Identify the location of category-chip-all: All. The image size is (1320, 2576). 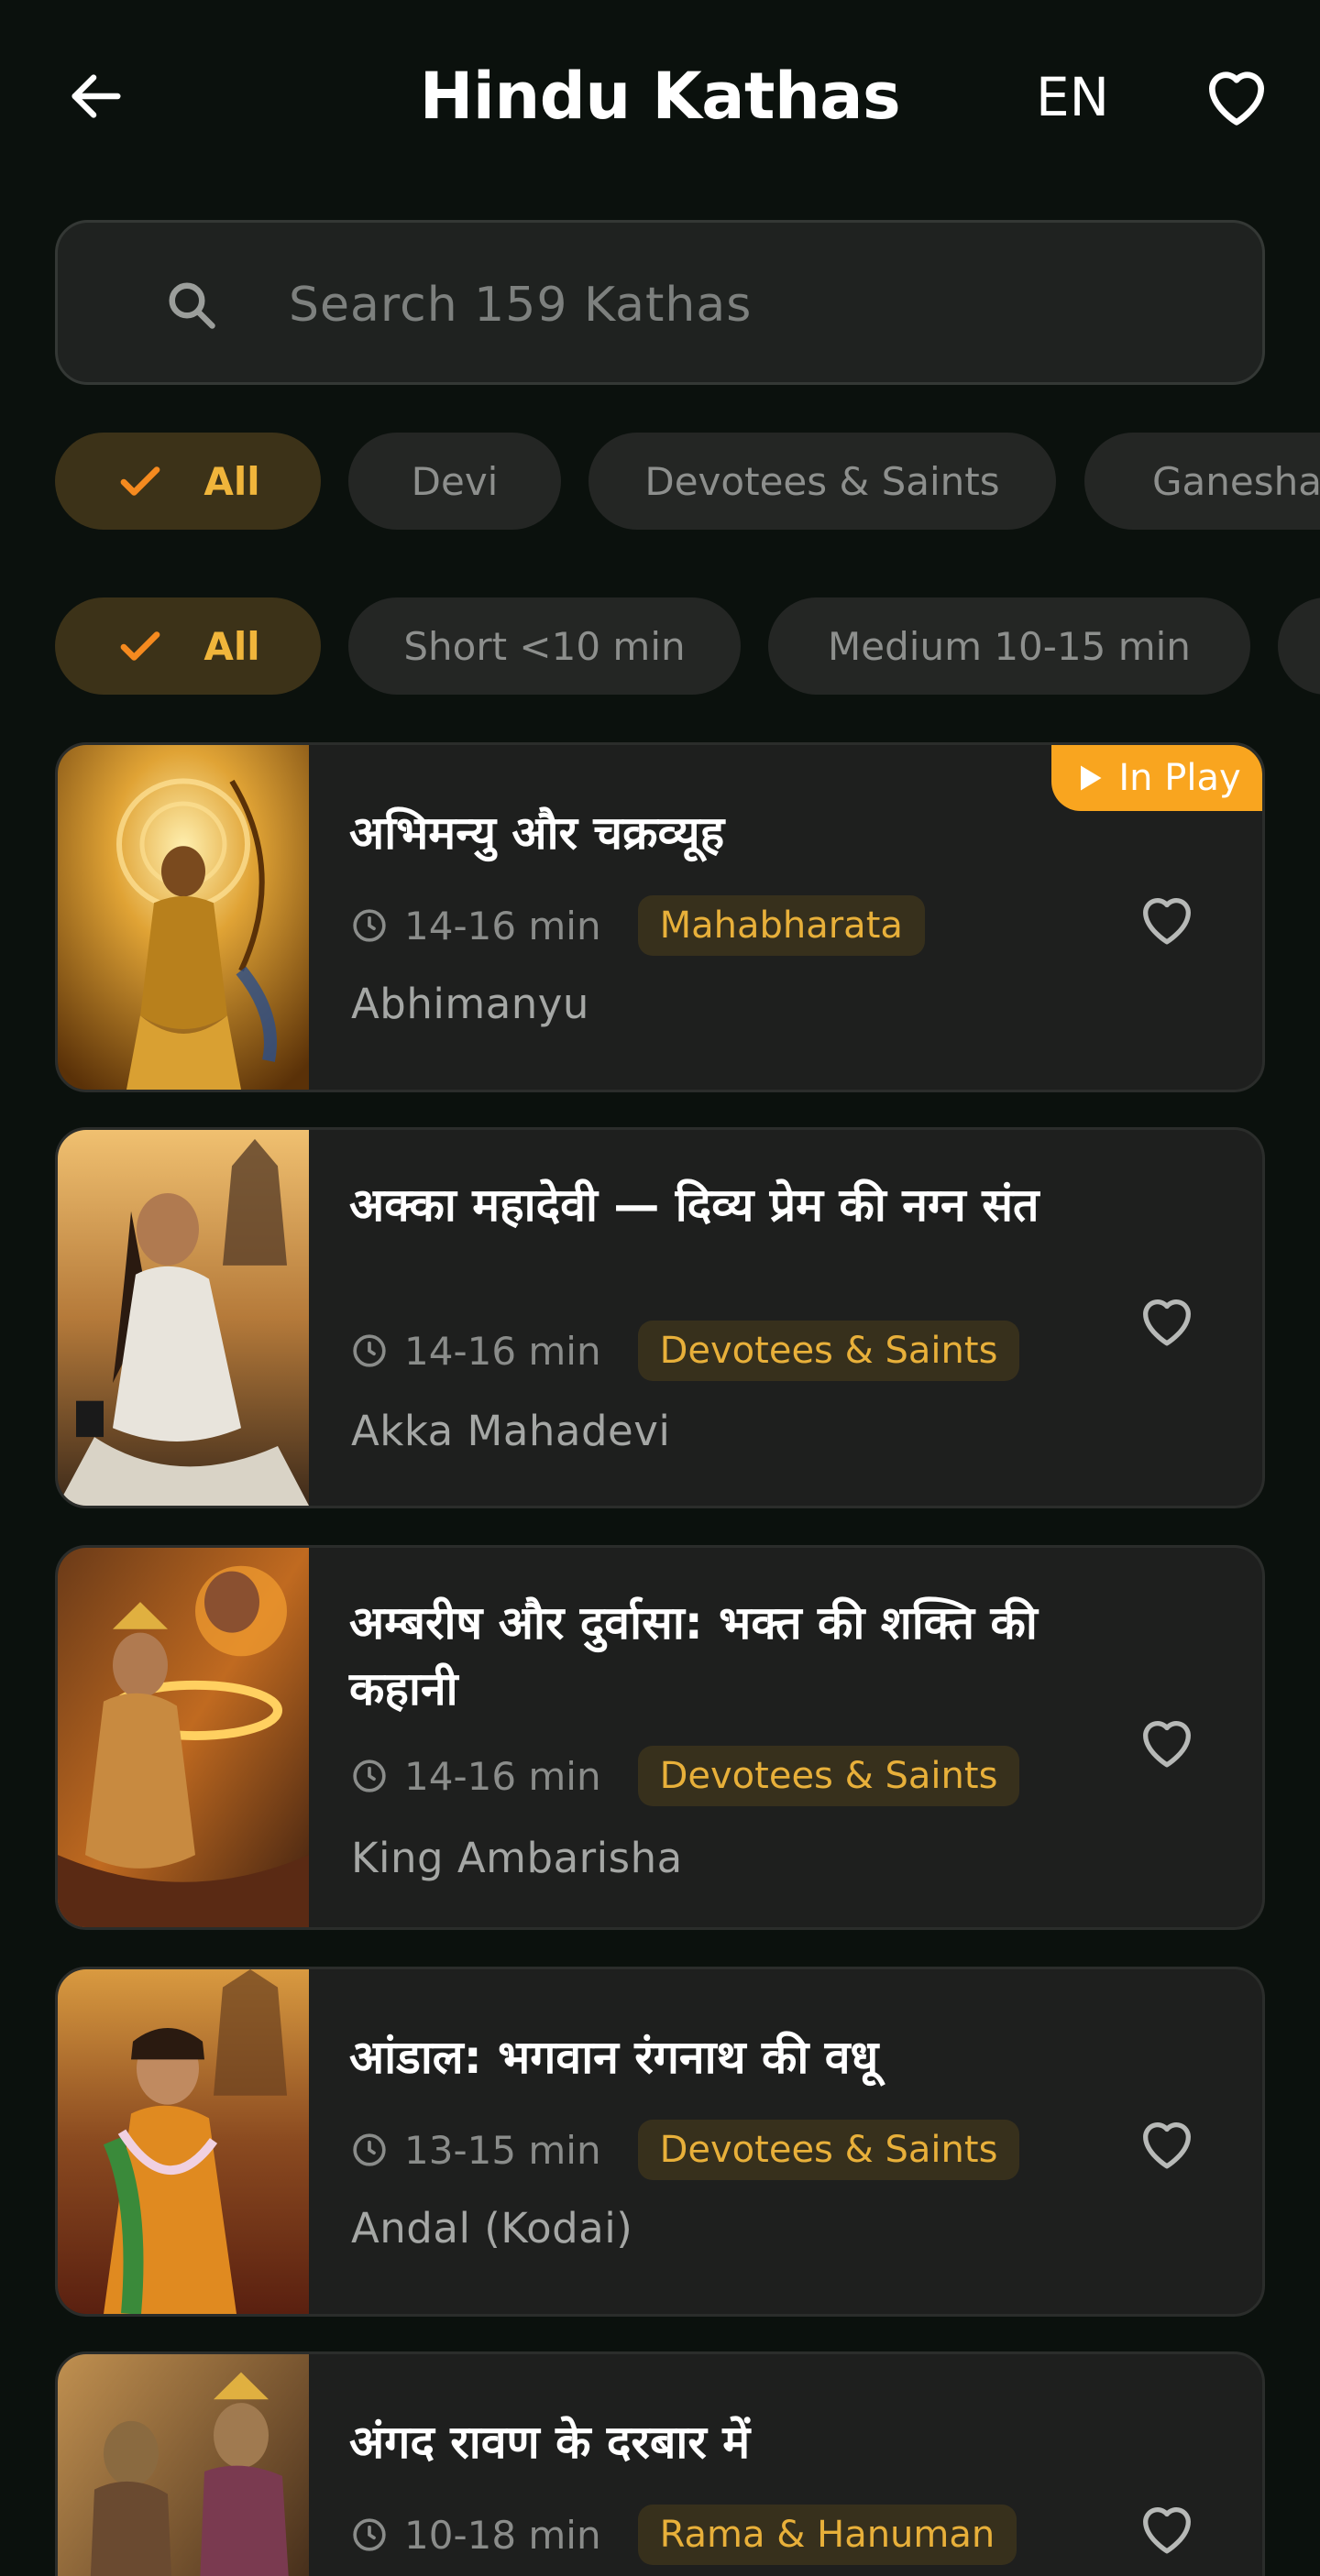
(188, 481).